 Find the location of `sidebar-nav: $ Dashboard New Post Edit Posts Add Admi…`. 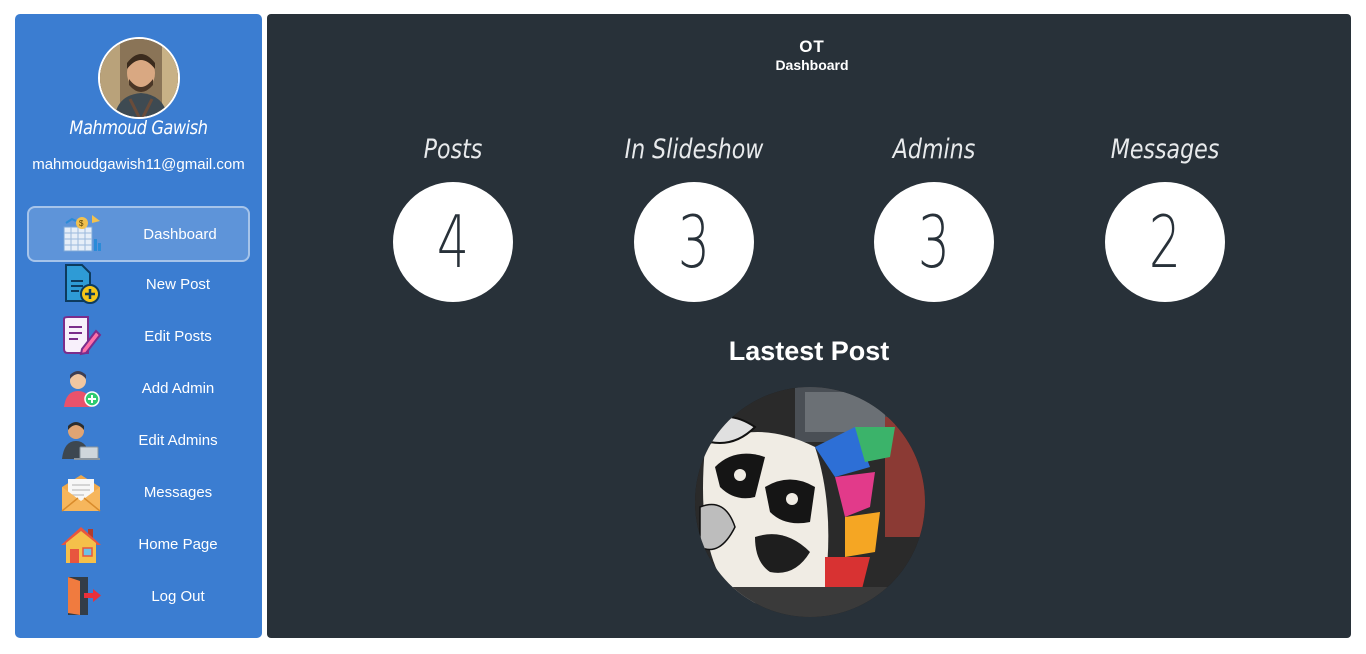

sidebar-nav: $ Dashboard New Post Edit Posts Add Admi… is located at coordinates (138, 414).